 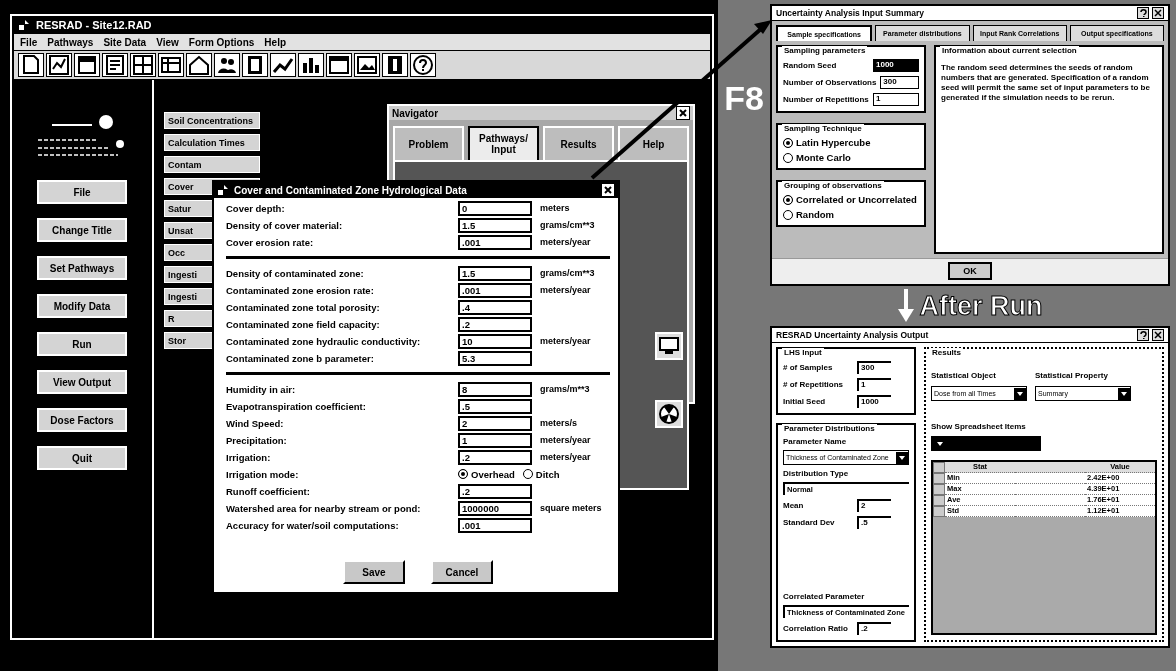 What do you see at coordinates (810, 65) in the screenshot?
I see `field-label: Random Seed` at bounding box center [810, 65].